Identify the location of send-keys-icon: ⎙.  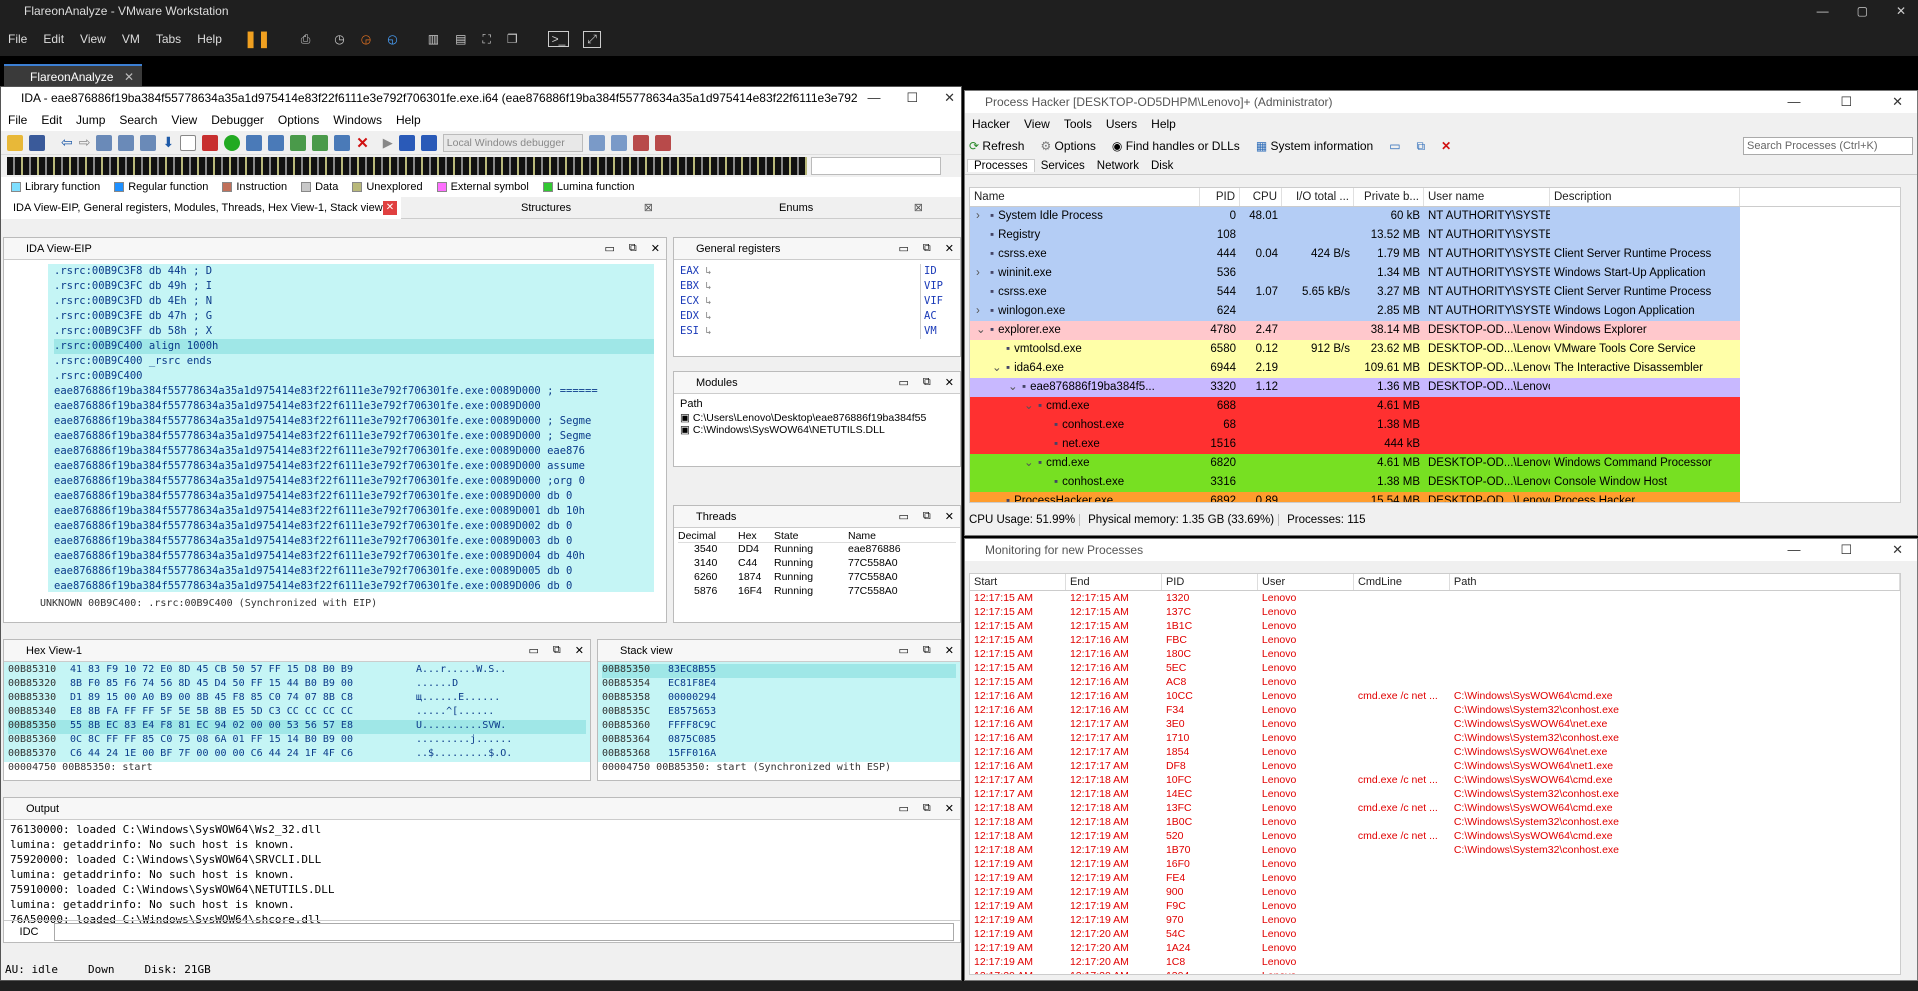
(306, 39).